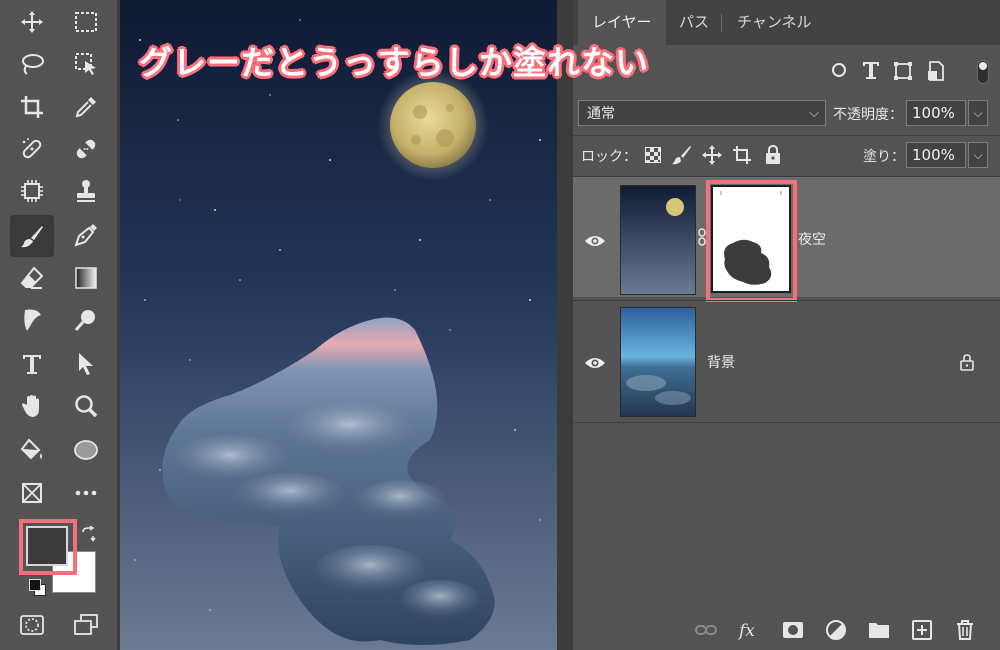 This screenshot has height=650, width=1000. I want to click on crop-icon, so click(32, 107).